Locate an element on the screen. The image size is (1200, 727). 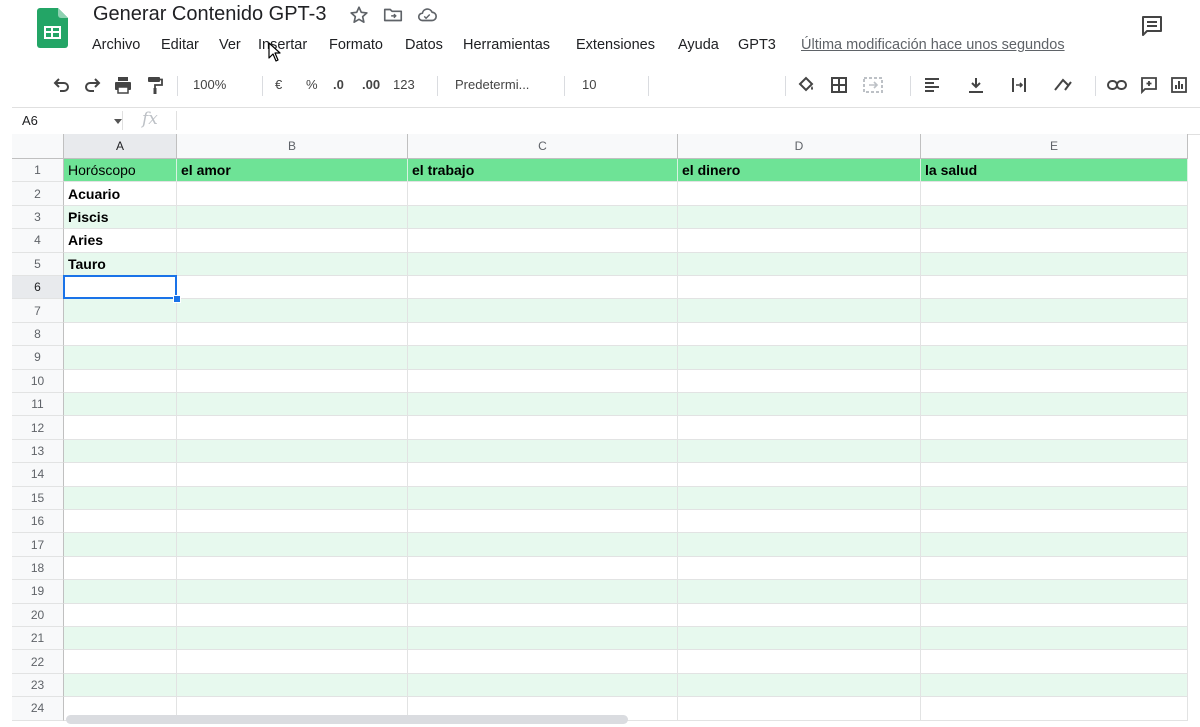
cell-b8 is located at coordinates (292, 334).